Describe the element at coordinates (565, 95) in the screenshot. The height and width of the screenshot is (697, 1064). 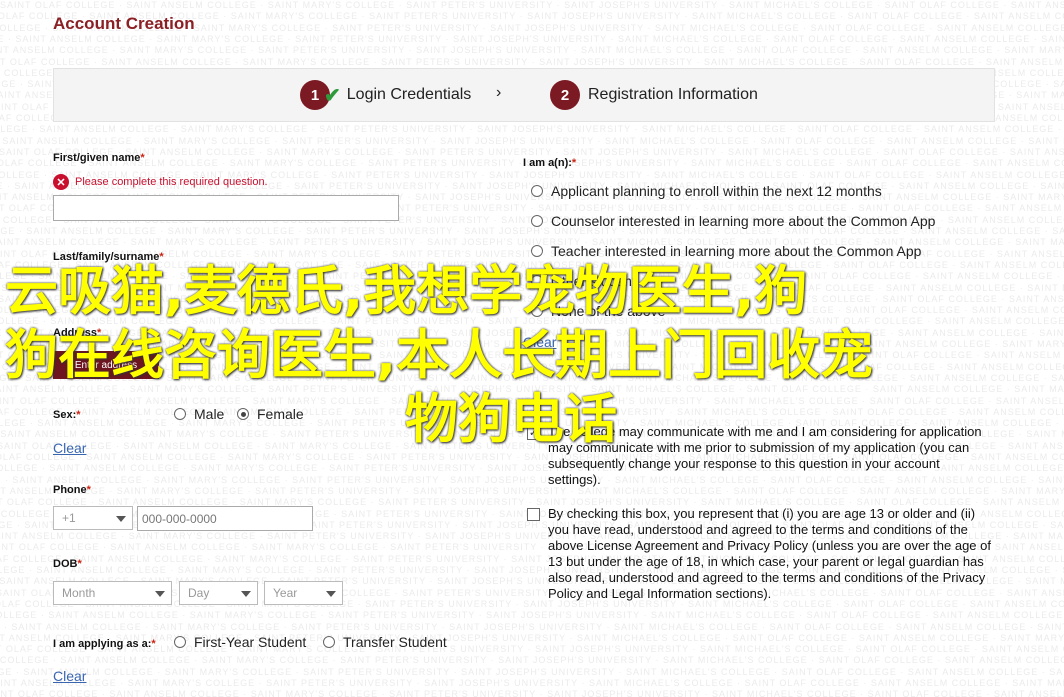
I see `step-number: 2` at that location.